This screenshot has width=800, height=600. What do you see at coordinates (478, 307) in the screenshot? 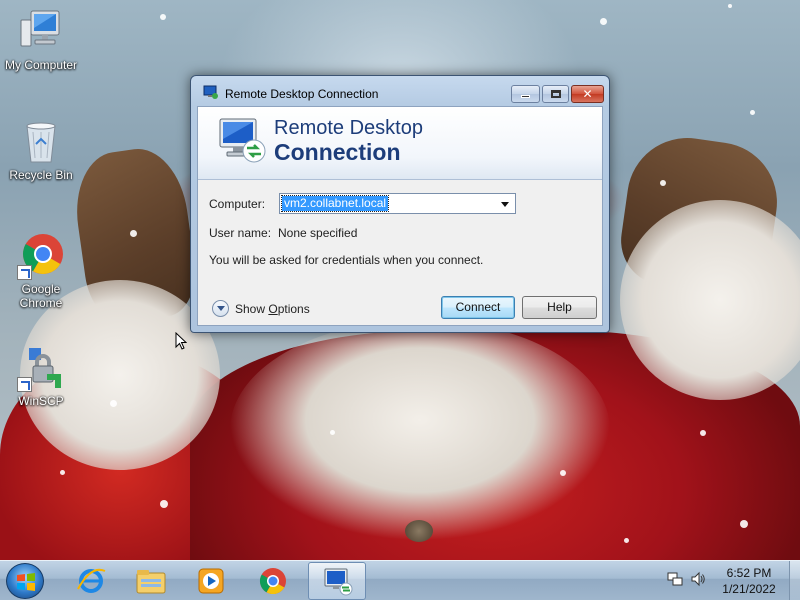
I see `connect-button: Connect` at bounding box center [478, 307].